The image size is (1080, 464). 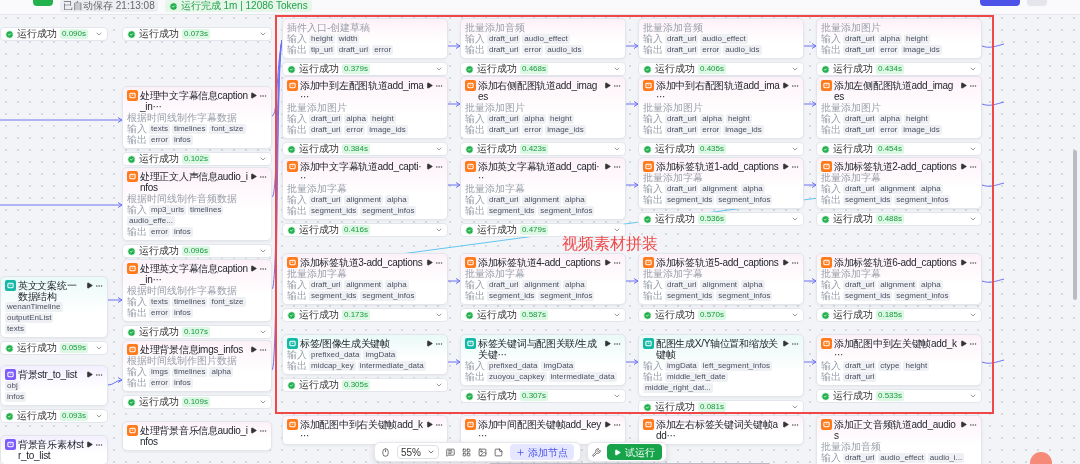 I want to click on run-status-bar: 运行成功 0.307s, so click(x=543, y=396).